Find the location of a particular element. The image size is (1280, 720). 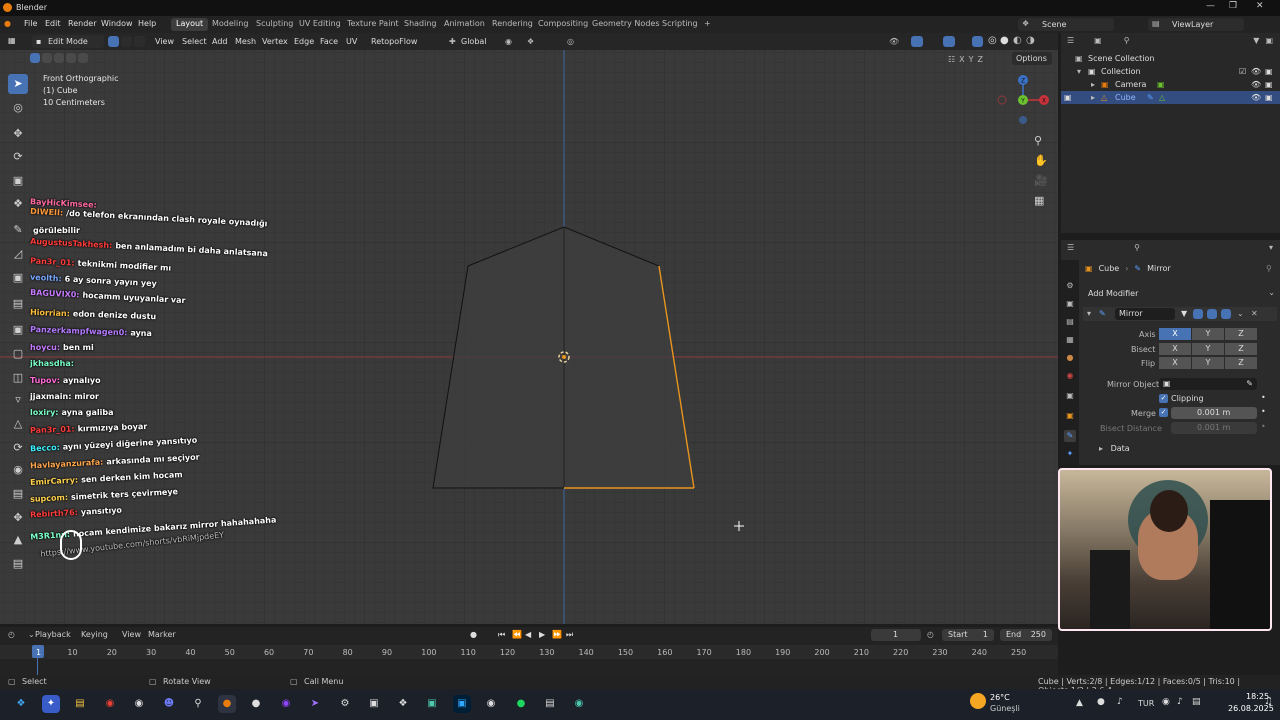

tray-mic-icon: ♪ is located at coordinates (1120, 702).